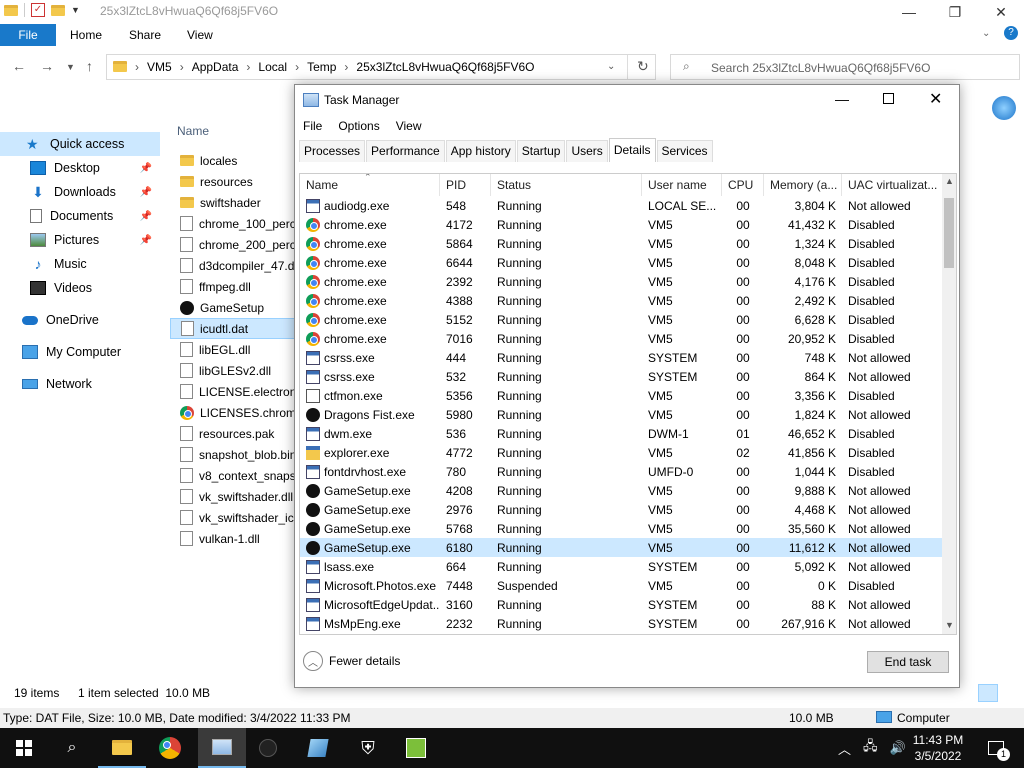 Image resolution: width=1024 pixels, height=768 pixels. I want to click on tab-performance: Performance, so click(405, 151).